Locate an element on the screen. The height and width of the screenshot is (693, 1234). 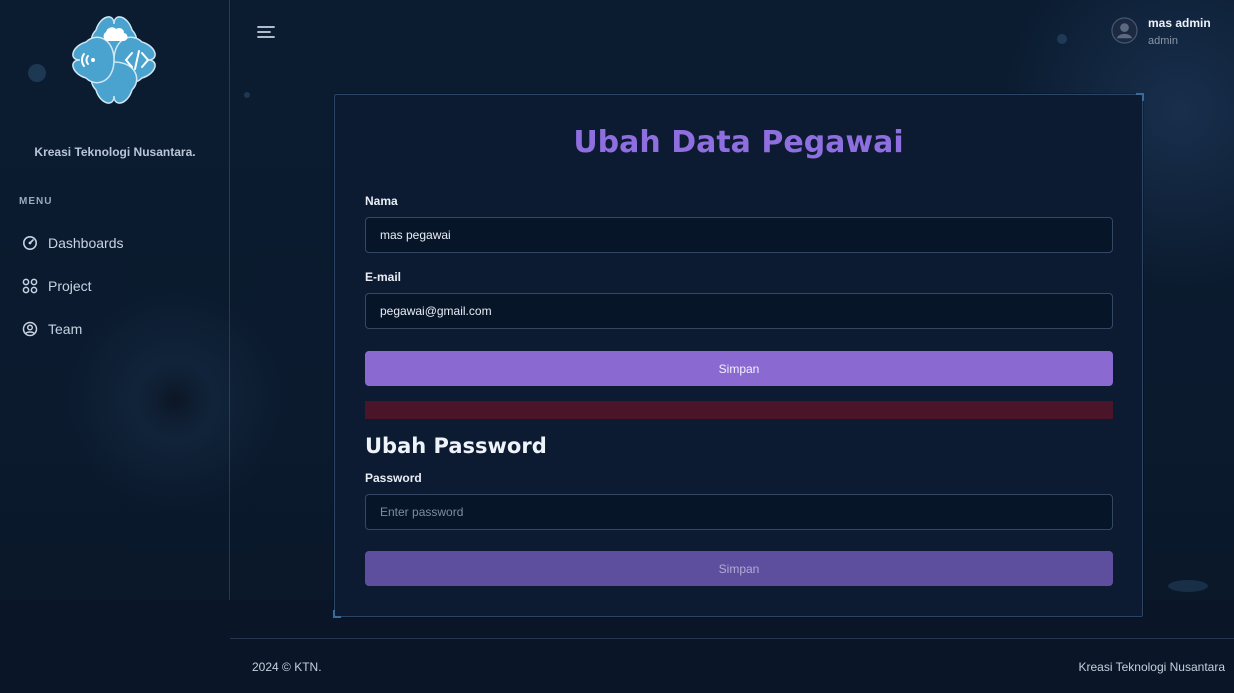
sidebar-item-label: Dashboards is located at coordinates (86, 243).